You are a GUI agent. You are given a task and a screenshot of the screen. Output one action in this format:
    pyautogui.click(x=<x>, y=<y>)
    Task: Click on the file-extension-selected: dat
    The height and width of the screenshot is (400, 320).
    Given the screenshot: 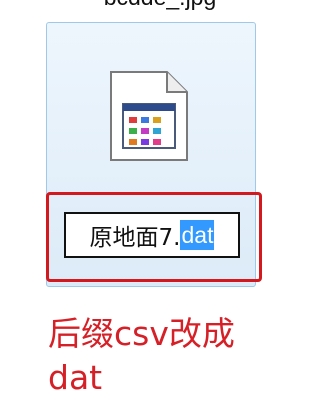 What is the action you would take?
    pyautogui.click(x=197, y=235)
    